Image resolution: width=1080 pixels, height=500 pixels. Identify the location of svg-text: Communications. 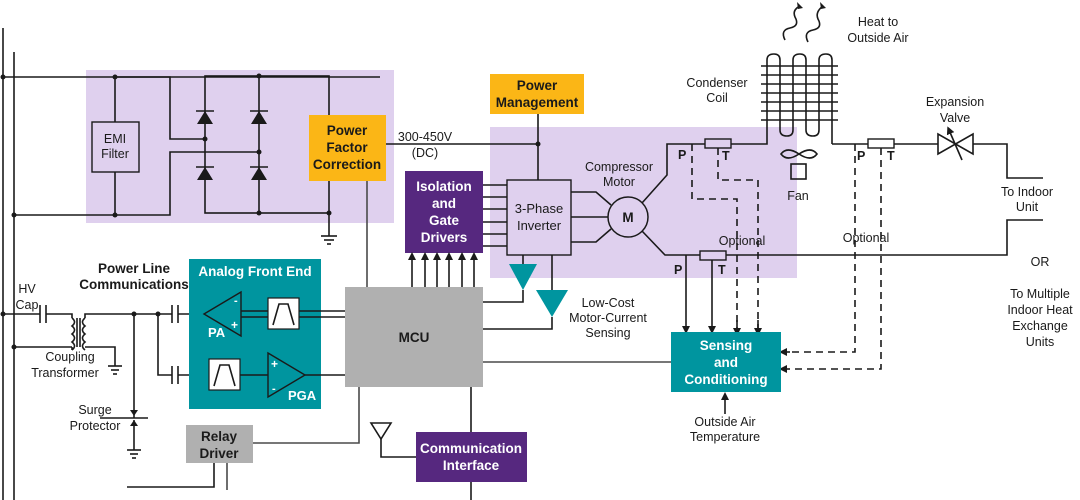
(134, 284).